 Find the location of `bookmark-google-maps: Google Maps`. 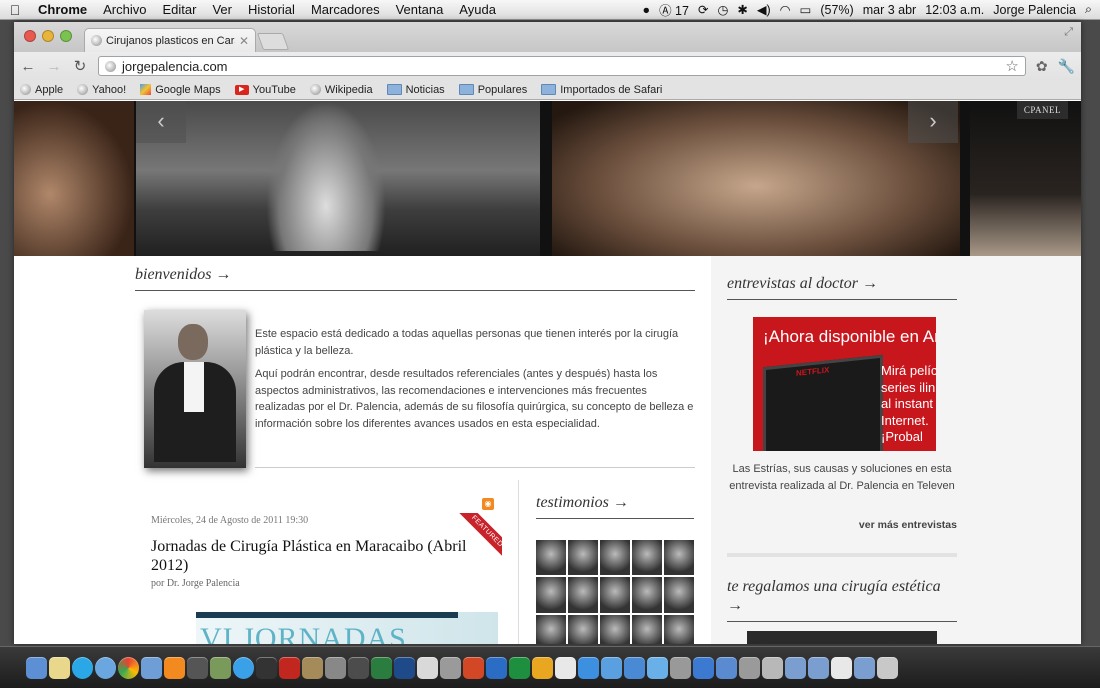

bookmark-google-maps: Google Maps is located at coordinates (180, 90).